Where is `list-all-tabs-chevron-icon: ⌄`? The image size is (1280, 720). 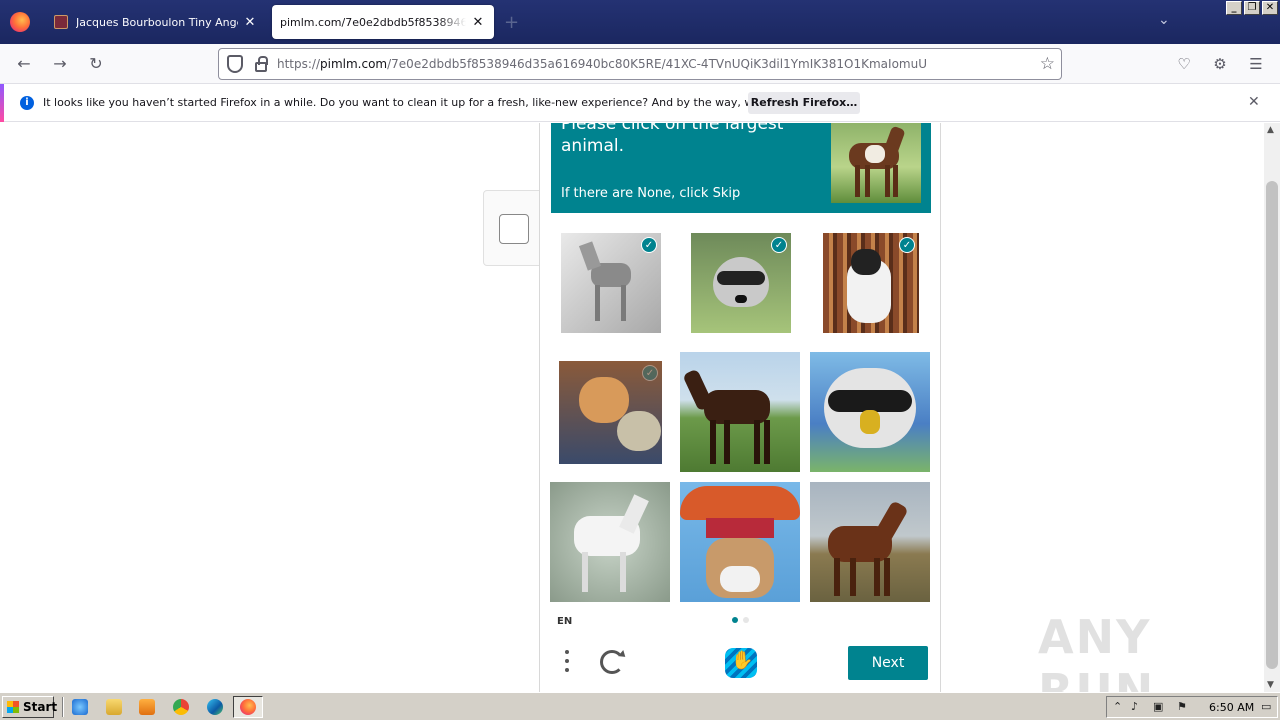 list-all-tabs-chevron-icon: ⌄ is located at coordinates (1164, 20).